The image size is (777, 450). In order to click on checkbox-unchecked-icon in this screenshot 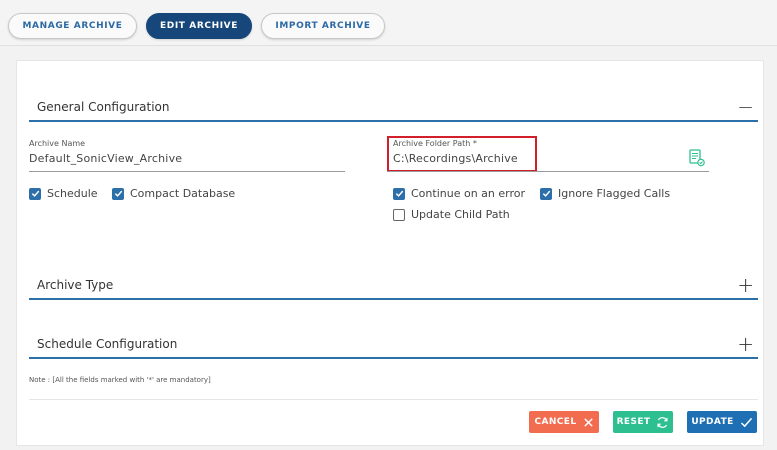, I will do `click(399, 214)`.